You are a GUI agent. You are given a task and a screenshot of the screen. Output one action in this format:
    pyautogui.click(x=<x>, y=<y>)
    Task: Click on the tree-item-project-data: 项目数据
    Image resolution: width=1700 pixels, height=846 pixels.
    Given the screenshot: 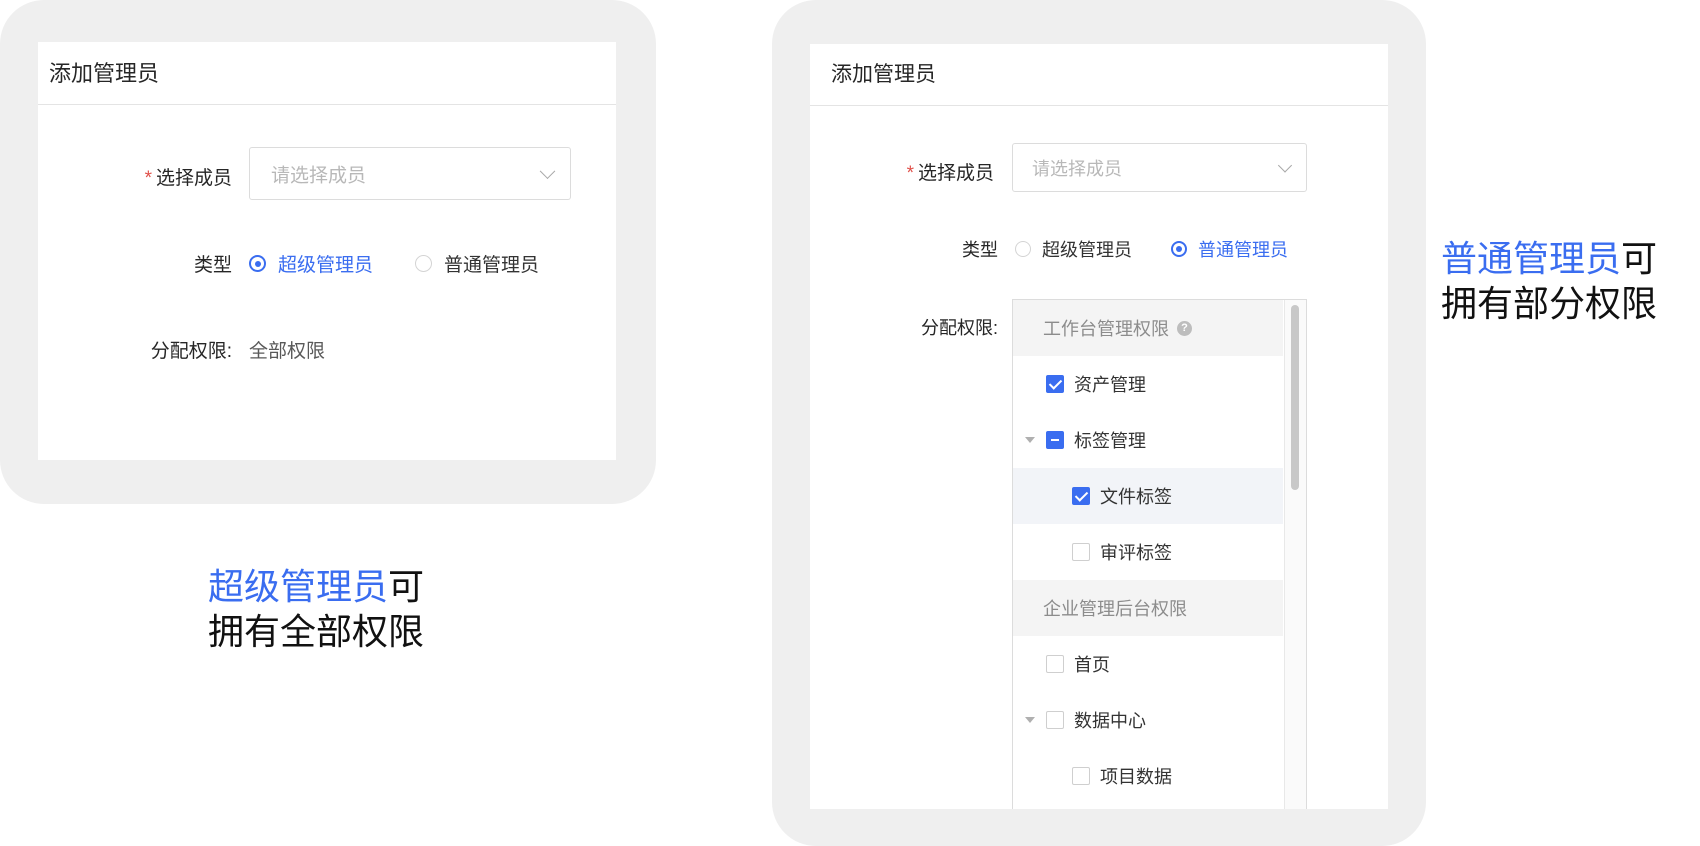 What is the action you would take?
    pyautogui.click(x=1148, y=776)
    